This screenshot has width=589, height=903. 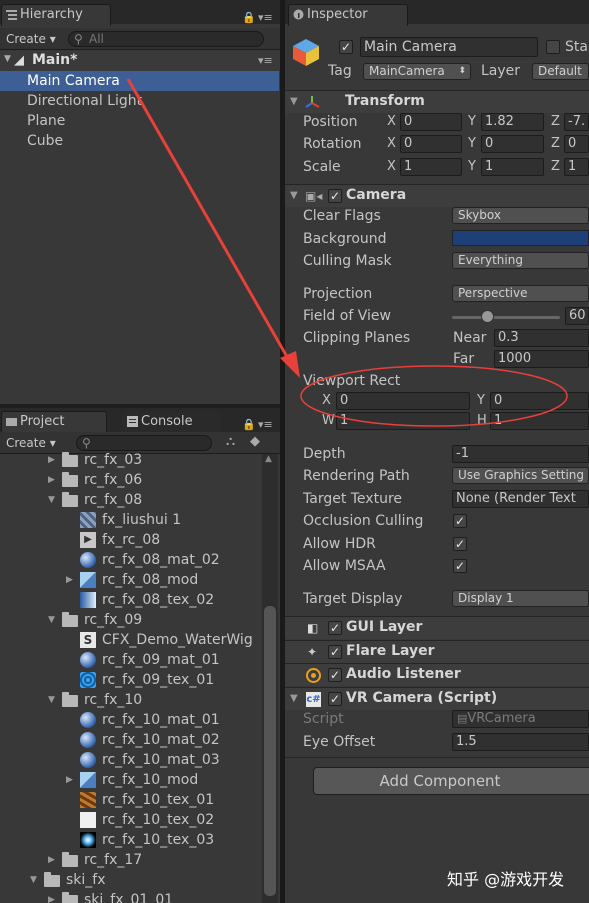 What do you see at coordinates (541, 359) in the screenshot?
I see `far-field: 1000` at bounding box center [541, 359].